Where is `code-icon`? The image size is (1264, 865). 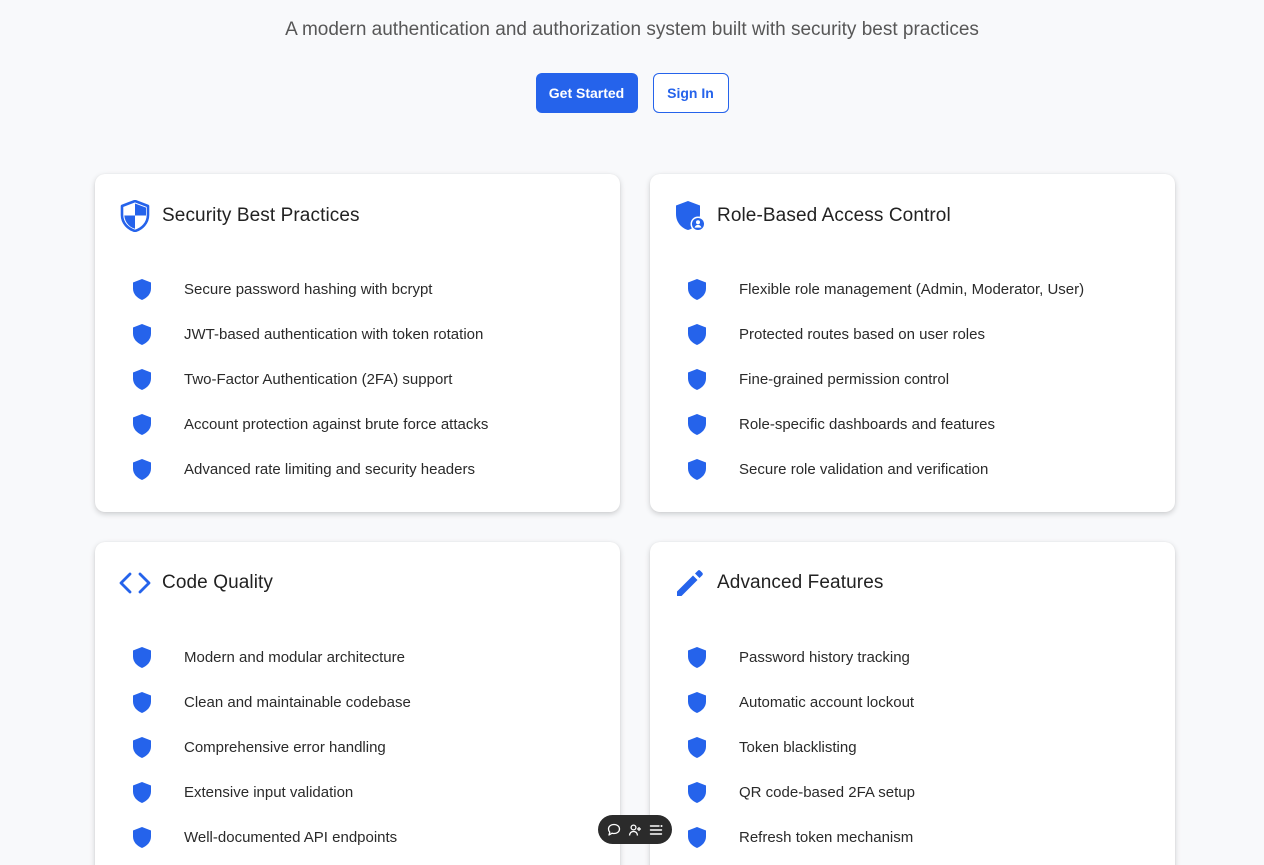
code-icon is located at coordinates (135, 583).